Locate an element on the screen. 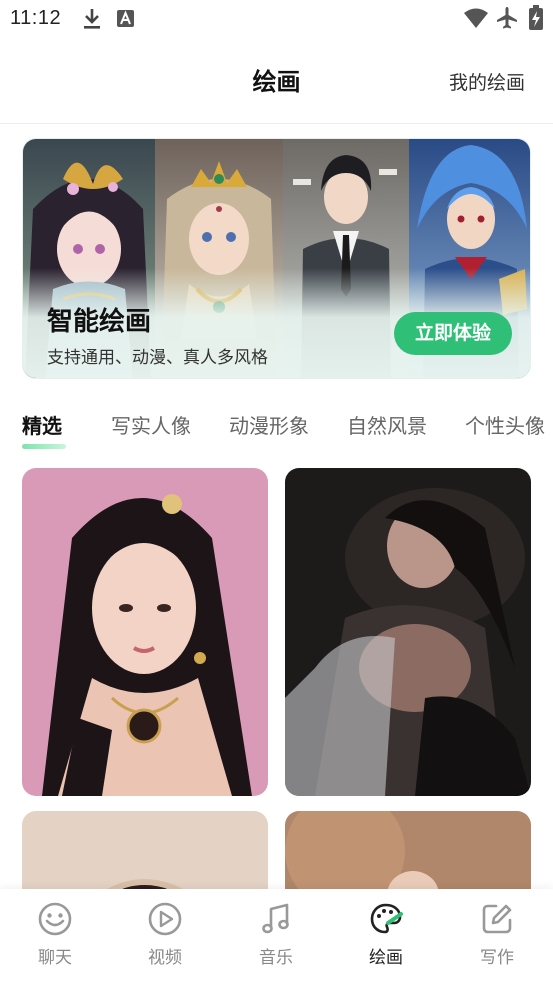  tab-featured: 精选 is located at coordinates (42, 424).